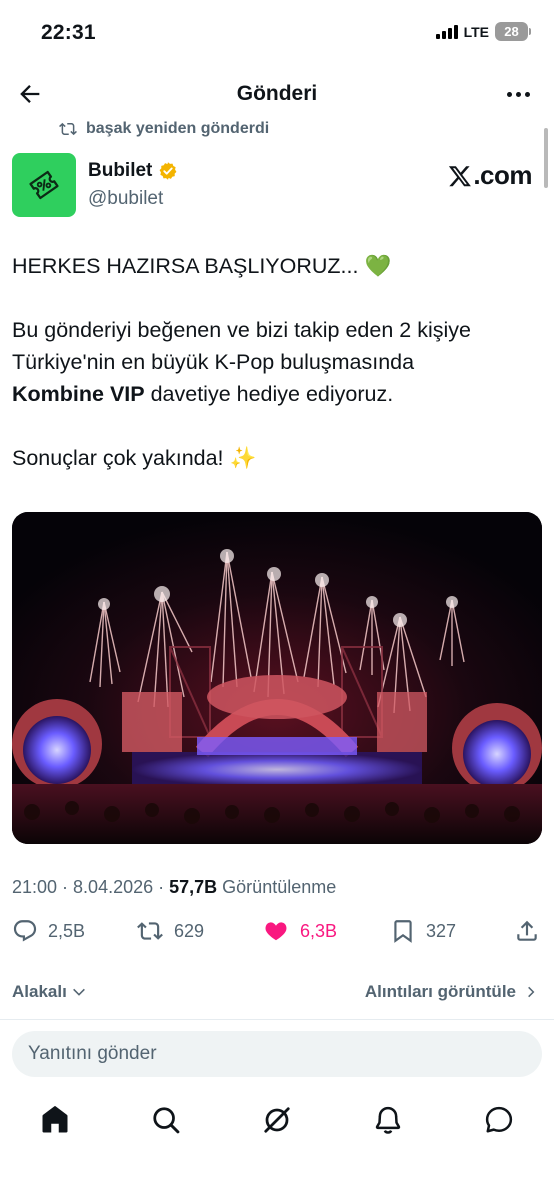  I want to click on source-label: .com, so click(502, 175).